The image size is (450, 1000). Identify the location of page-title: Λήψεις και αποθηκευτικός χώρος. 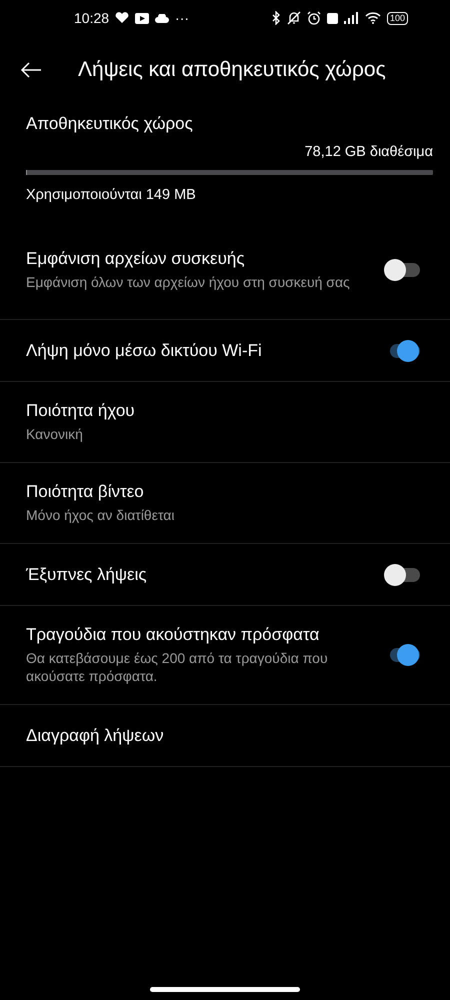
(232, 70).